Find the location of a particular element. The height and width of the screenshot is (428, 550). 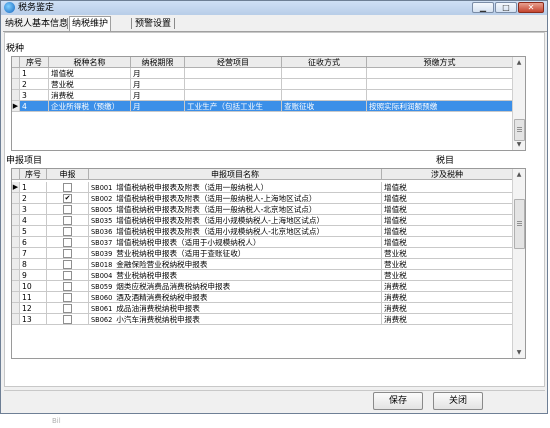

declare-item-name: SB036 增值税纳税申报表及附表（适用小规模纳税人-北京地区试点） is located at coordinates (235, 231).